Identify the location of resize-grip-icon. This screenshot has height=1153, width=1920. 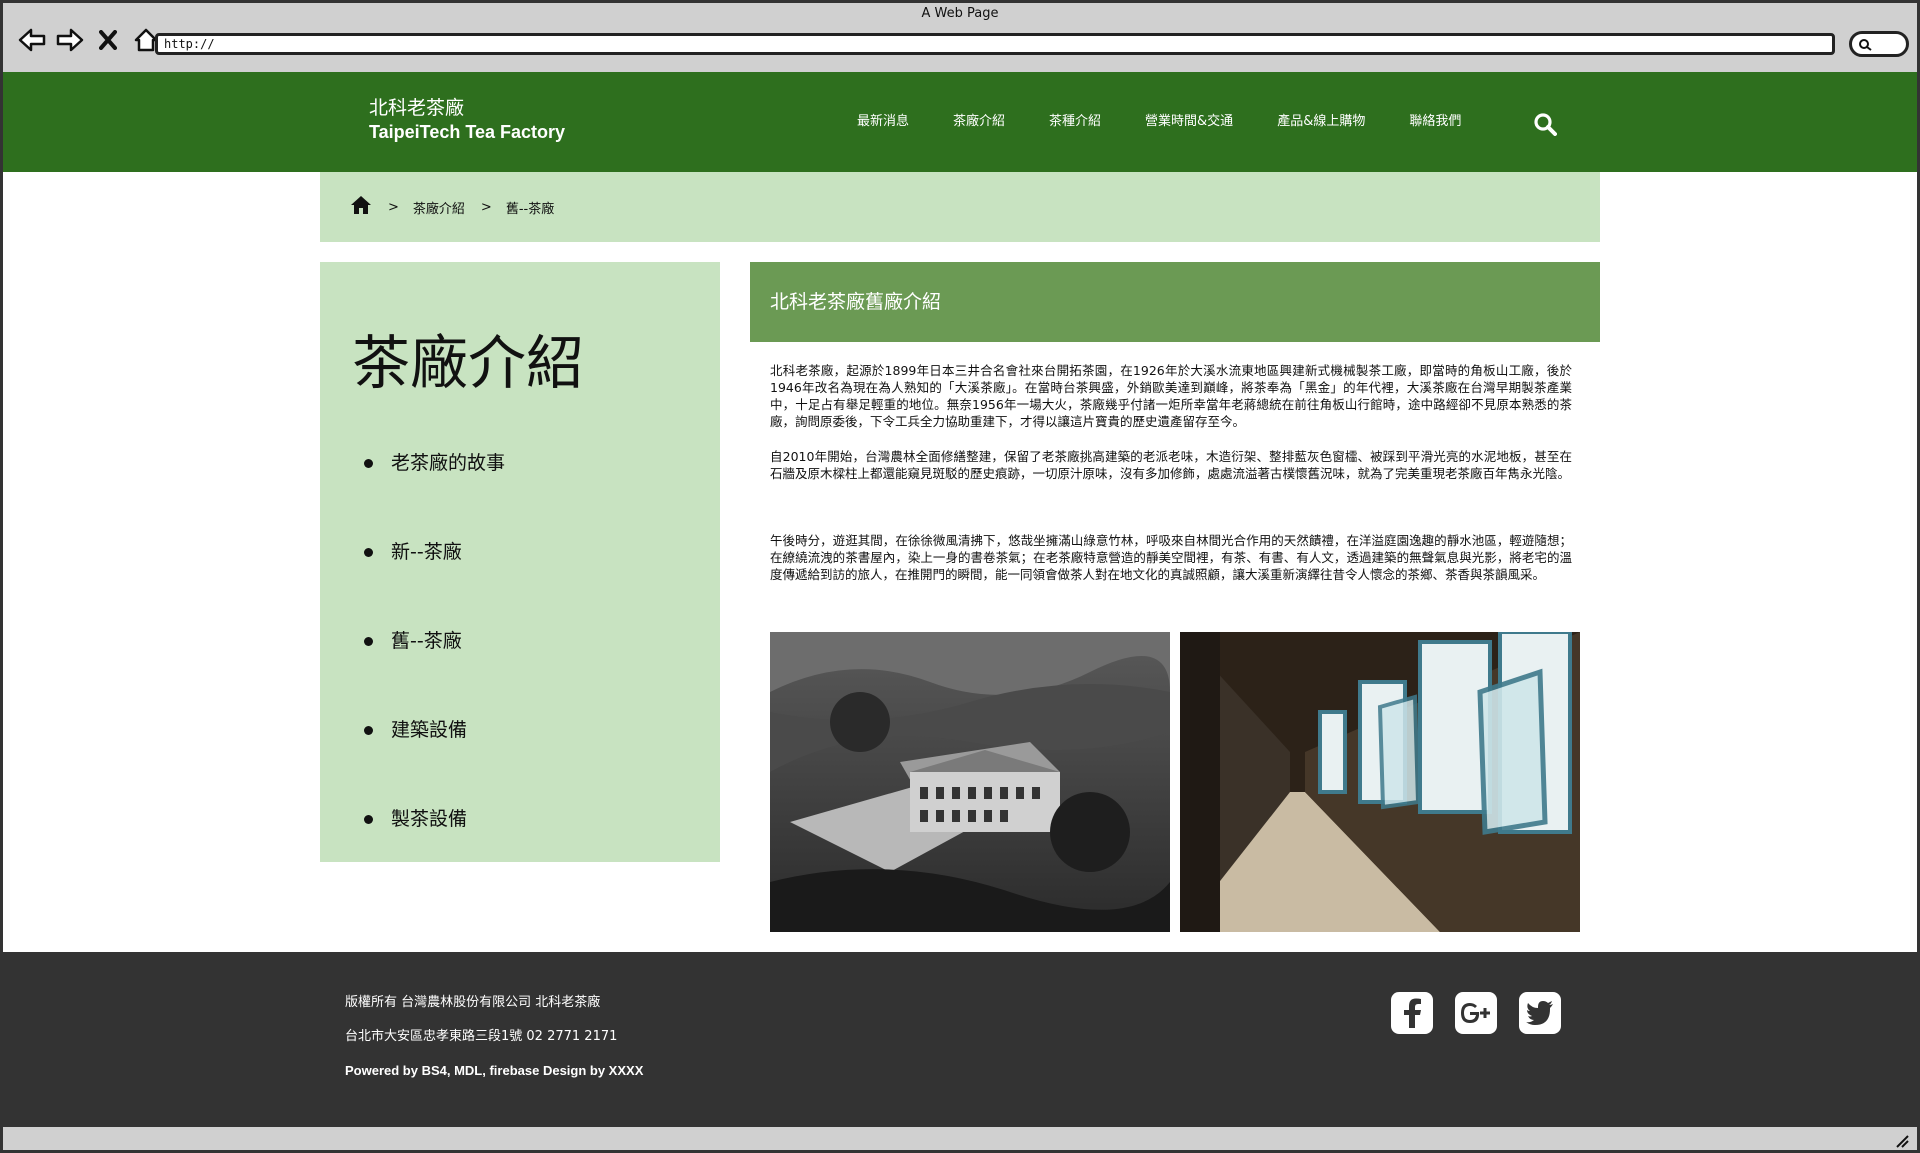
(1902, 1142).